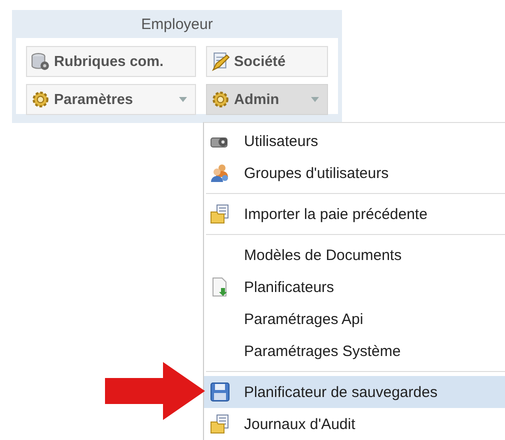  I want to click on menu-item: Modèles de Documents, so click(354, 255).